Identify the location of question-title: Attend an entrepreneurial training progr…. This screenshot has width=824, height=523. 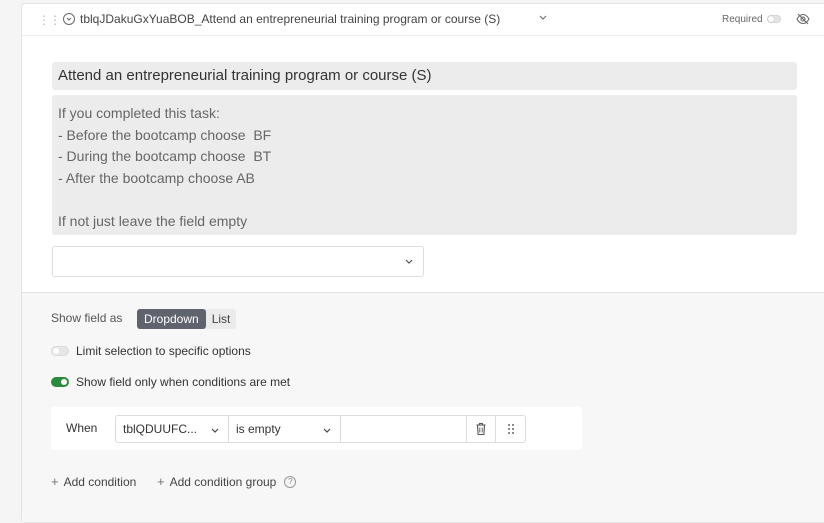
(424, 76).